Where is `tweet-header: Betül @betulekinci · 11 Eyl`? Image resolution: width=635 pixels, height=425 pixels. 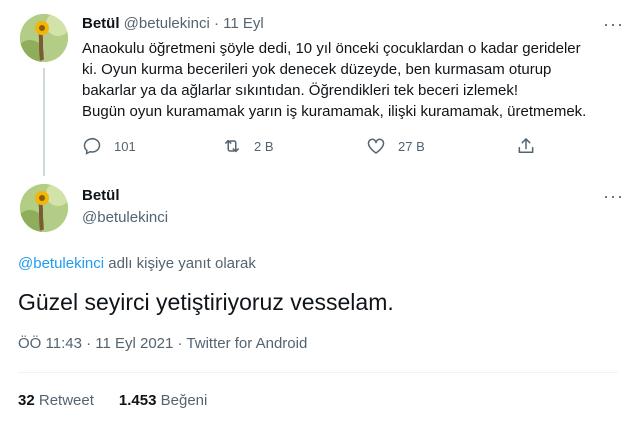 tweet-header: Betül @betulekinci · 11 Eyl is located at coordinates (173, 24).